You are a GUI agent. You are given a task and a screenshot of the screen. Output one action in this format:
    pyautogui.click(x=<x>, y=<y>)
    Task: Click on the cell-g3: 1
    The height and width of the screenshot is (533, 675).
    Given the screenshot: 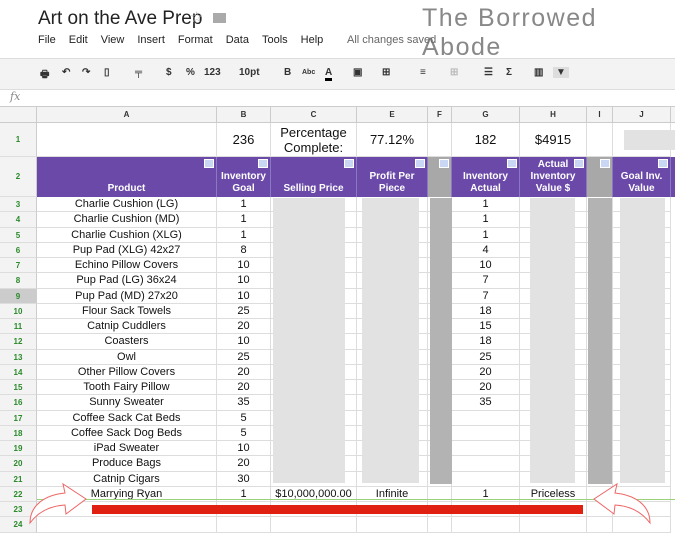 What is the action you would take?
    pyautogui.click(x=486, y=205)
    